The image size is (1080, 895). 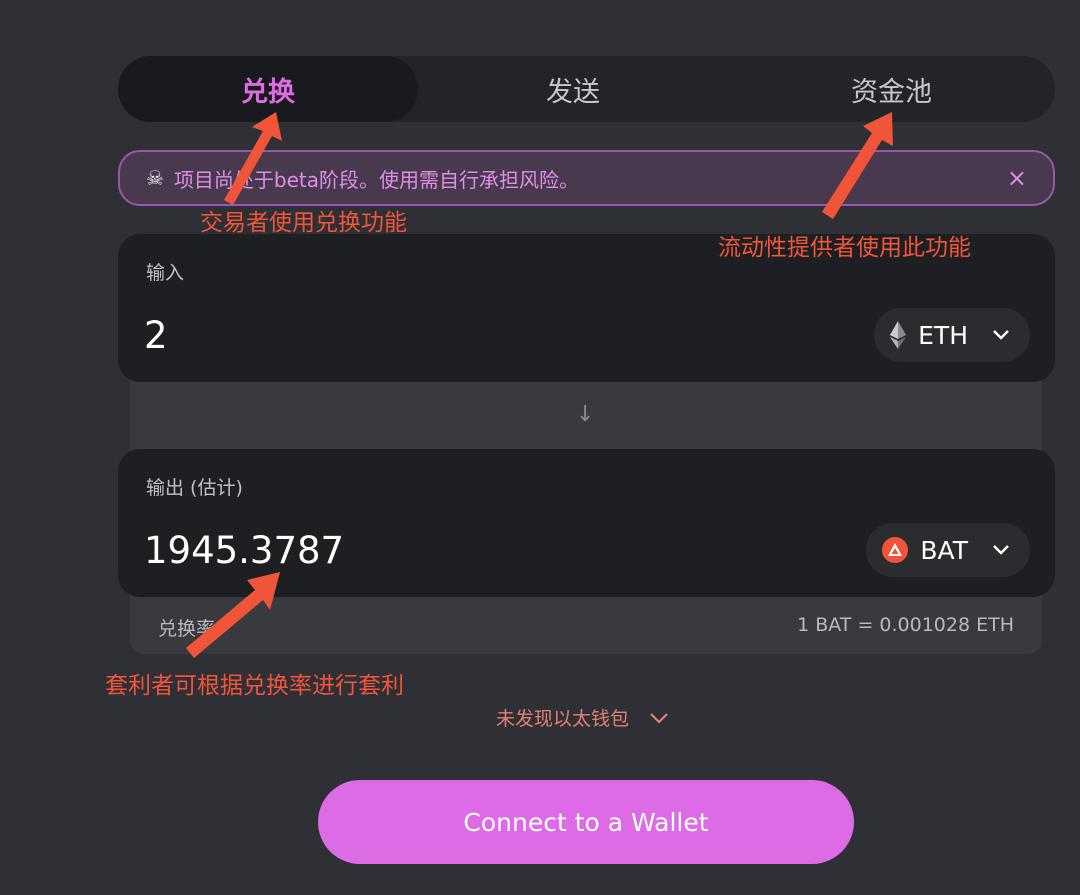 What do you see at coordinates (1017, 178) in the screenshot?
I see `close-icon: ×` at bounding box center [1017, 178].